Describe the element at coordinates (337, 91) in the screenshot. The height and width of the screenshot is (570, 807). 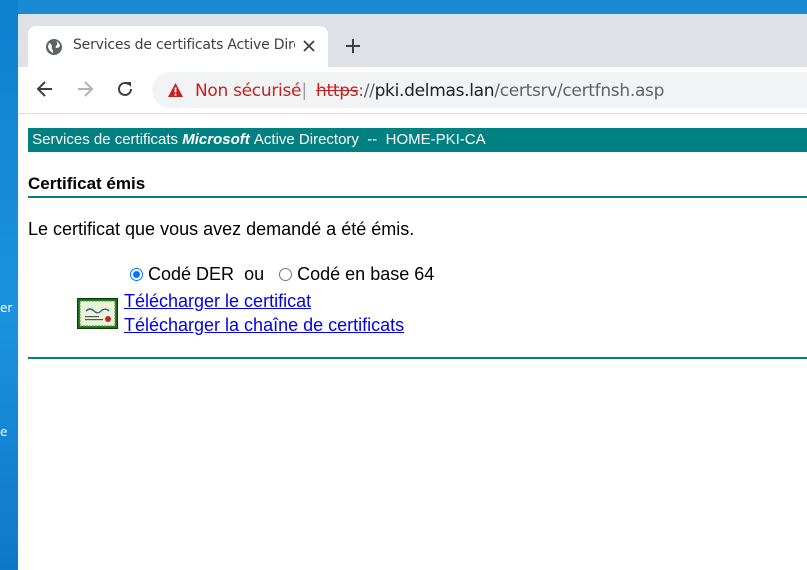
I see `url-scheme: https` at that location.